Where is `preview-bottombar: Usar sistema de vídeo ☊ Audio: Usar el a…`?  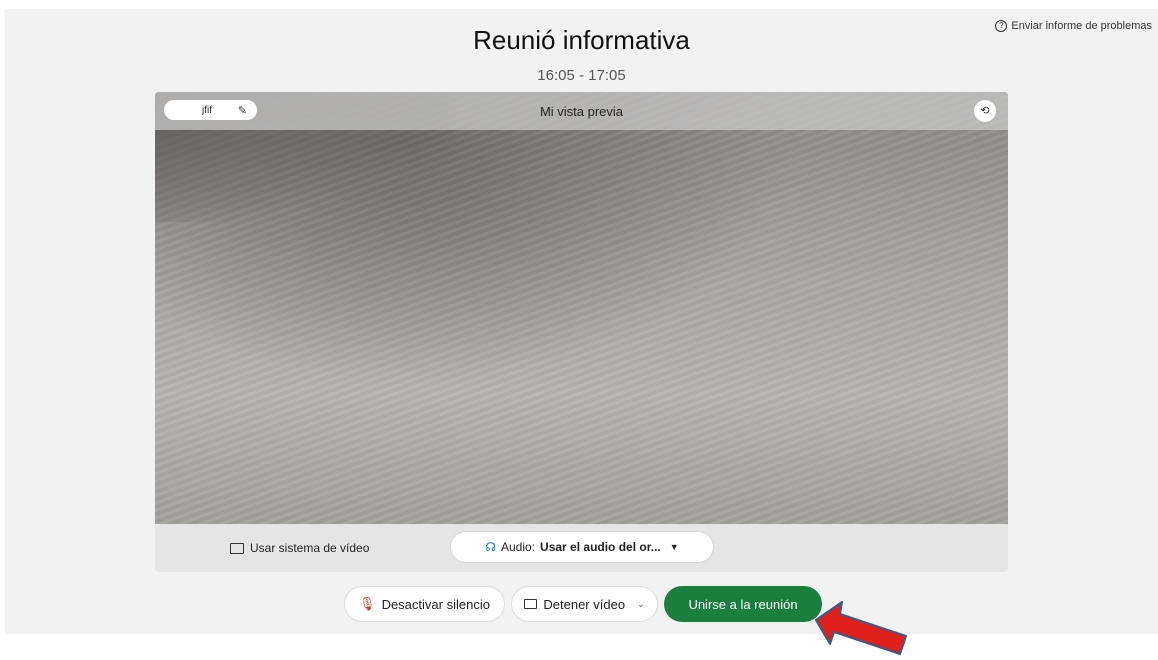
preview-bottombar: Usar sistema de vídeo ☊ Audio: Usar el a… is located at coordinates (581, 548).